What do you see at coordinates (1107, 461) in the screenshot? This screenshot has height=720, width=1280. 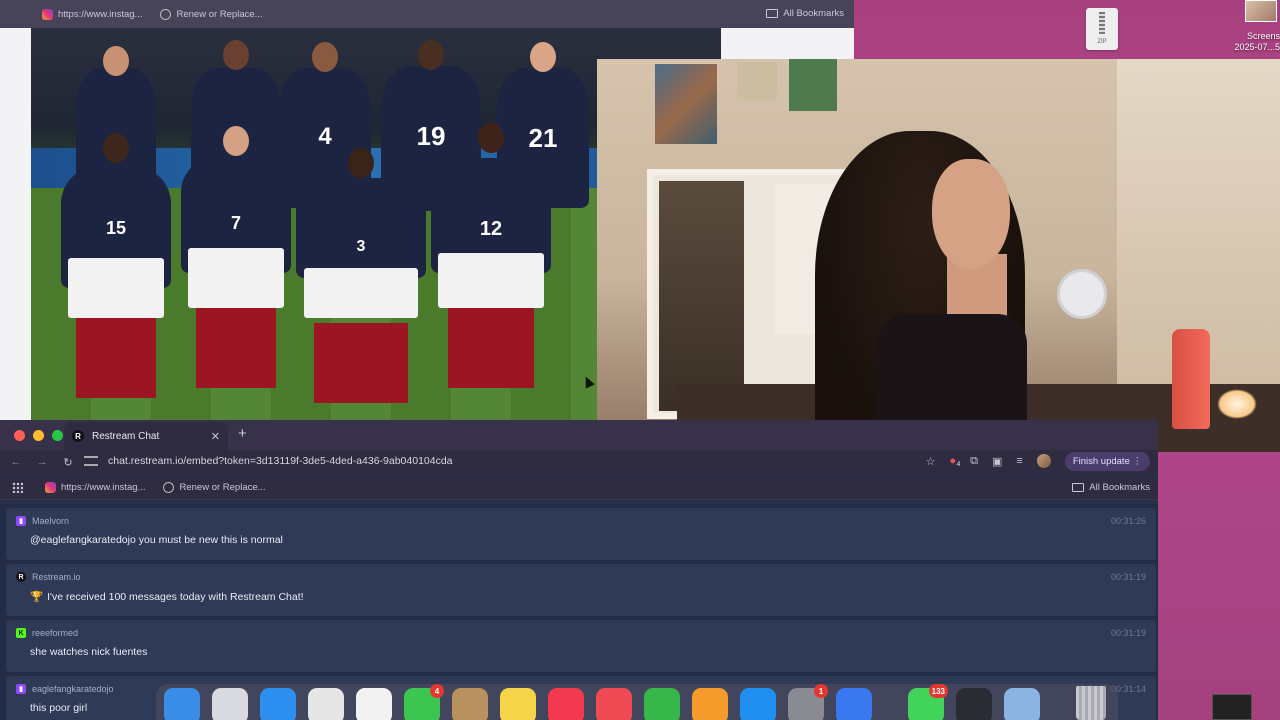 I see `finish-update-button: Finish update ⋮` at bounding box center [1107, 461].